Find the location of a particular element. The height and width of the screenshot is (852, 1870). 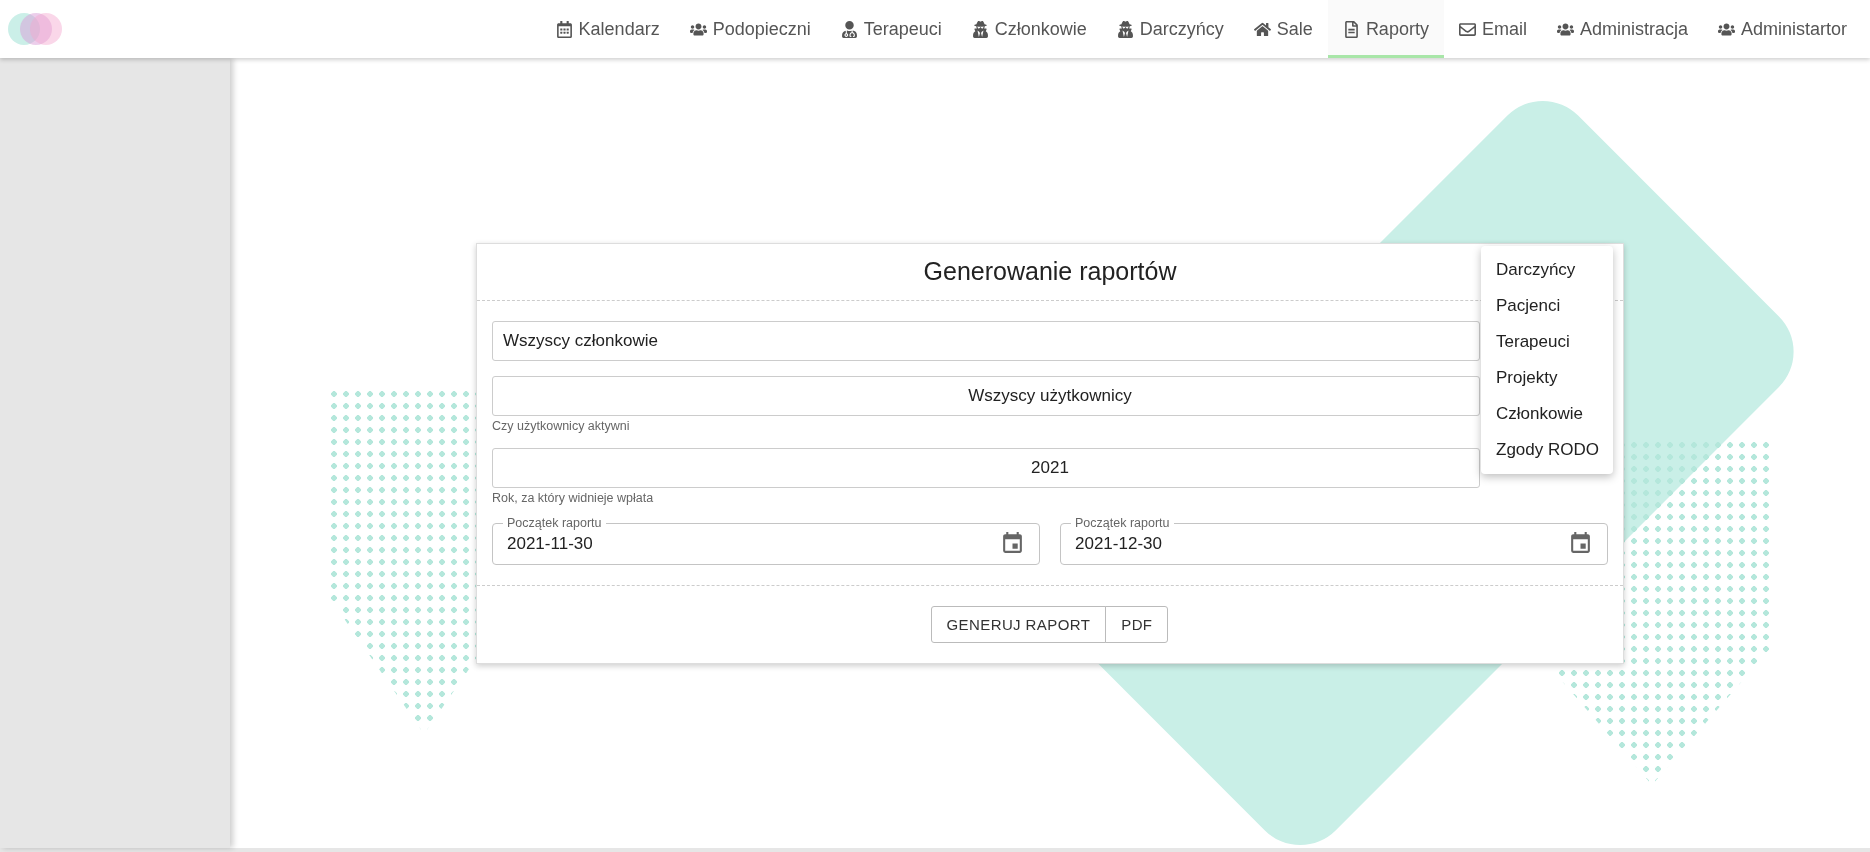

home-icon is located at coordinates (1262, 29).